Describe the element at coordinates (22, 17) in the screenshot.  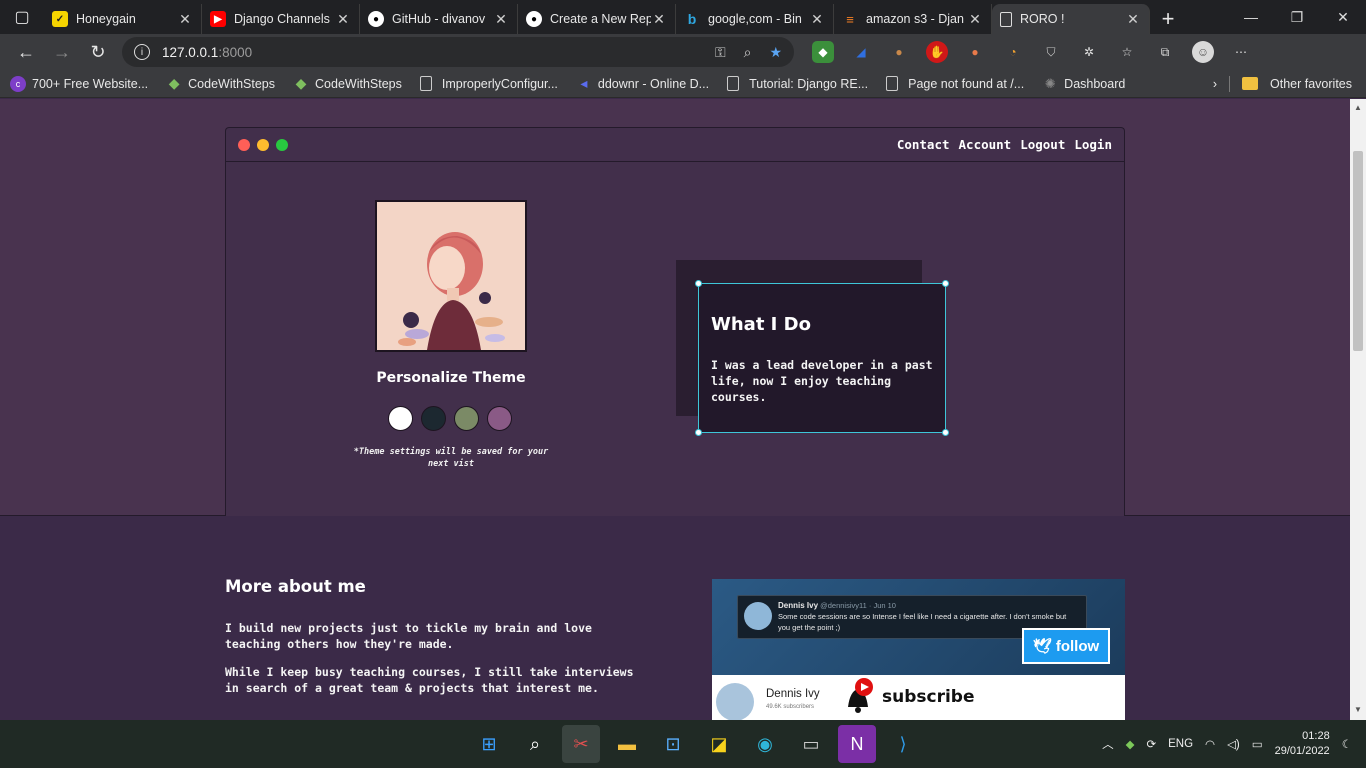
I see `tab-actions-icon: ▢` at that location.